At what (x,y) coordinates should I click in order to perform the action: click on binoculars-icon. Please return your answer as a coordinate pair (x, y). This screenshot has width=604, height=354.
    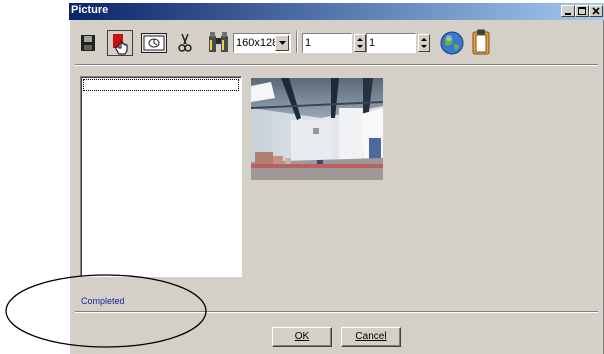
    Looking at the image, I should click on (218, 42).